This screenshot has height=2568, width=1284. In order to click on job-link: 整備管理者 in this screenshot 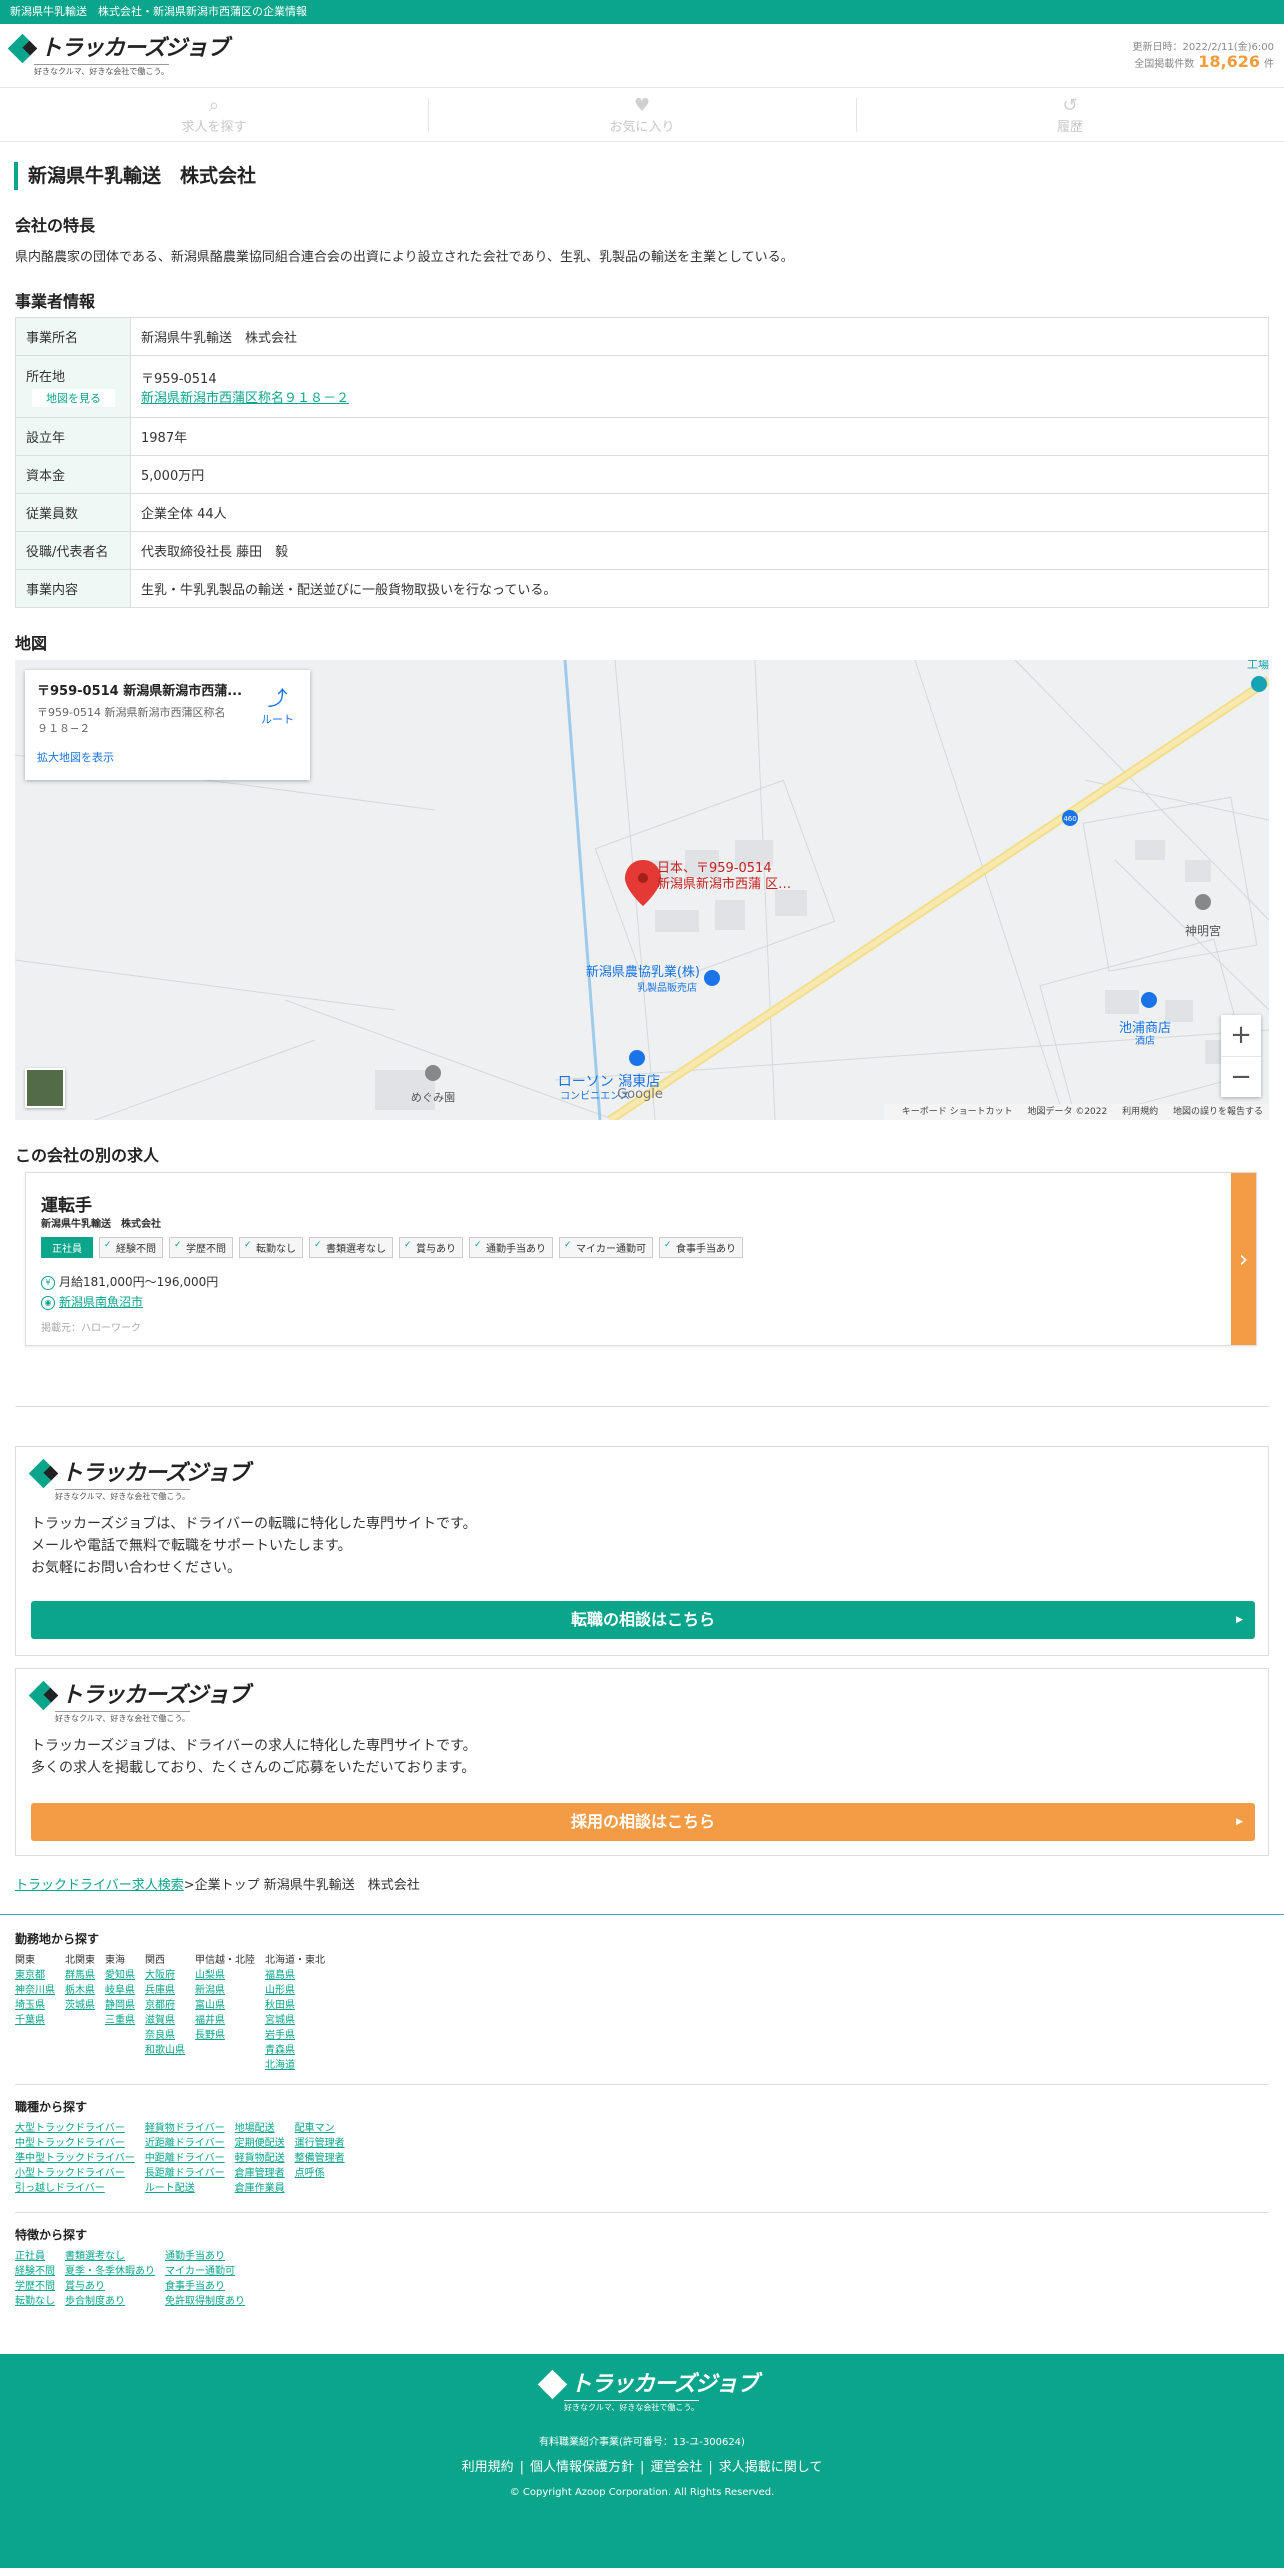, I will do `click(320, 2158)`.